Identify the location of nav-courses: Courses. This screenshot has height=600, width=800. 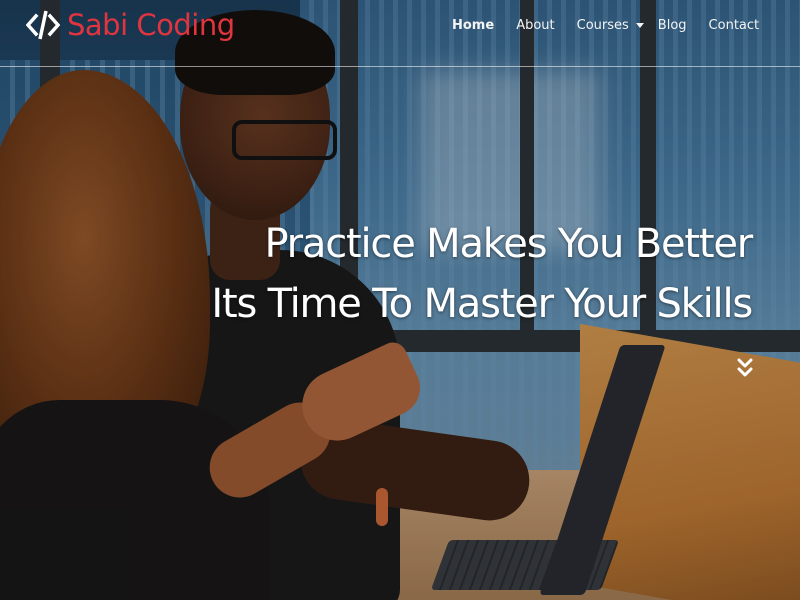
(610, 25).